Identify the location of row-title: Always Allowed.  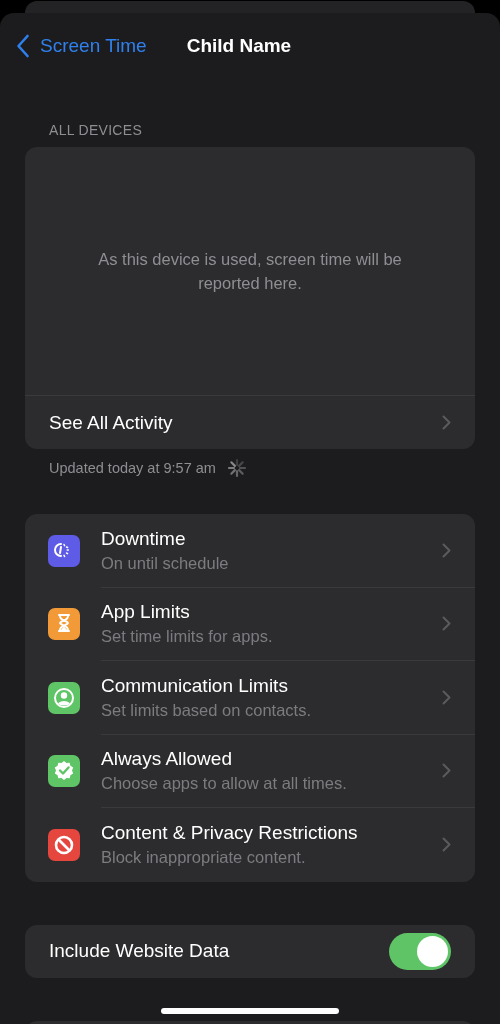
(167, 759).